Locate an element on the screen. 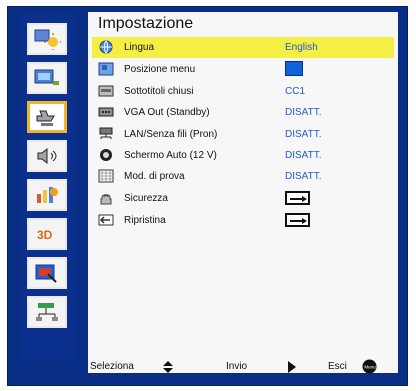  sidebar-item-options is located at coordinates (47, 195).